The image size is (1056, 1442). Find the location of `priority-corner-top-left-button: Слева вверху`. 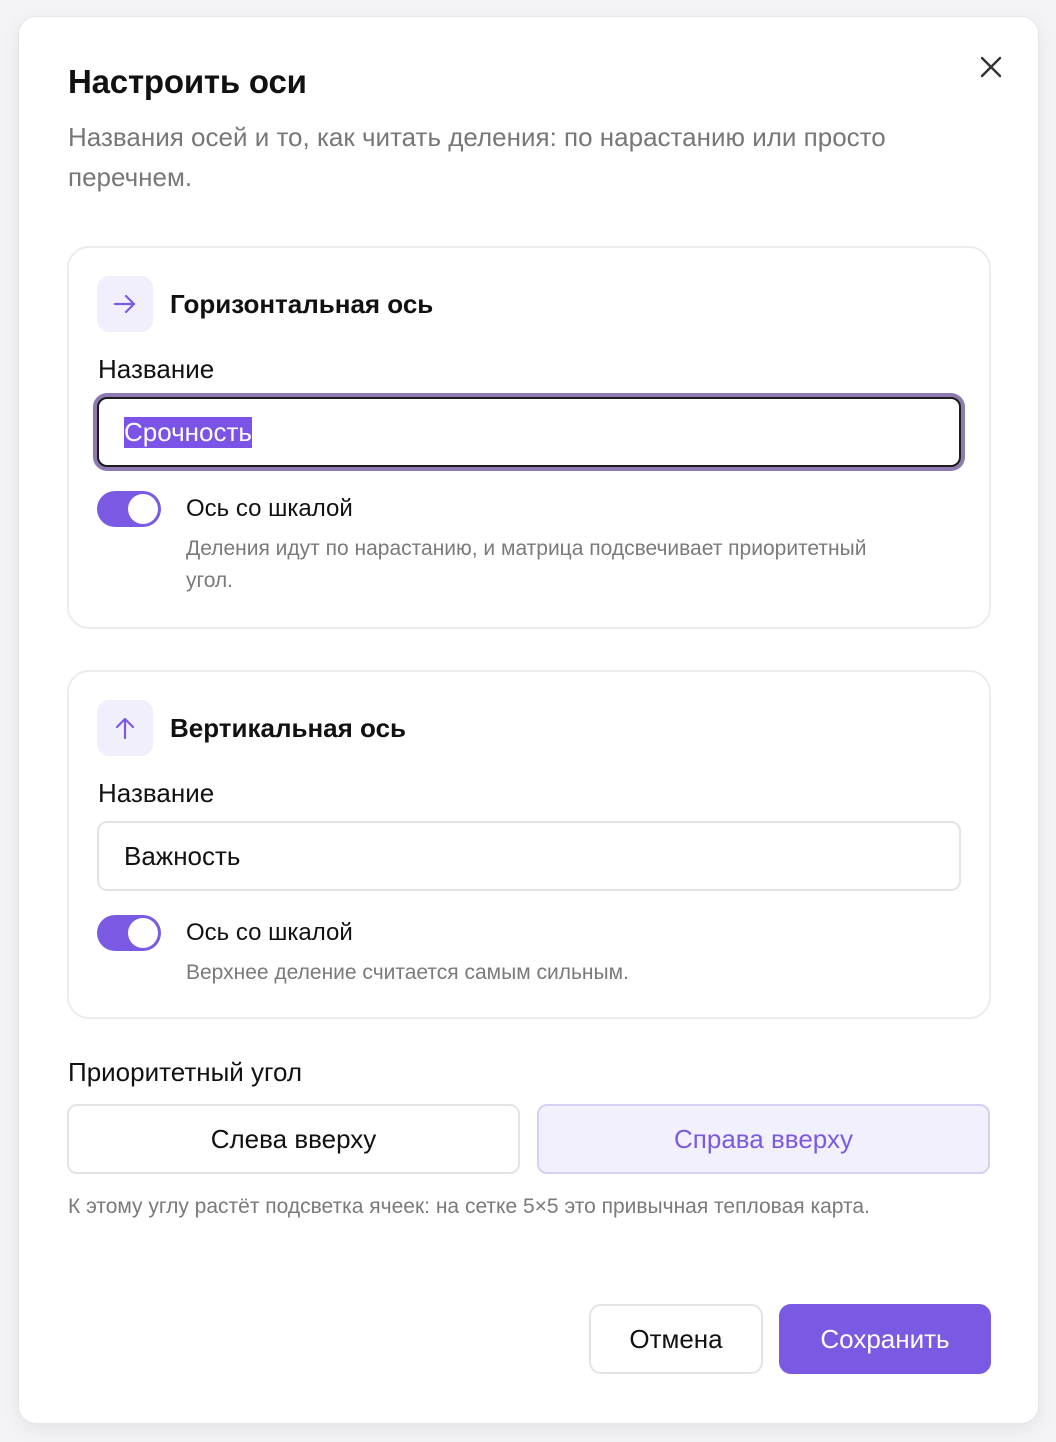

priority-corner-top-left-button: Слева вверху is located at coordinates (293, 1139).